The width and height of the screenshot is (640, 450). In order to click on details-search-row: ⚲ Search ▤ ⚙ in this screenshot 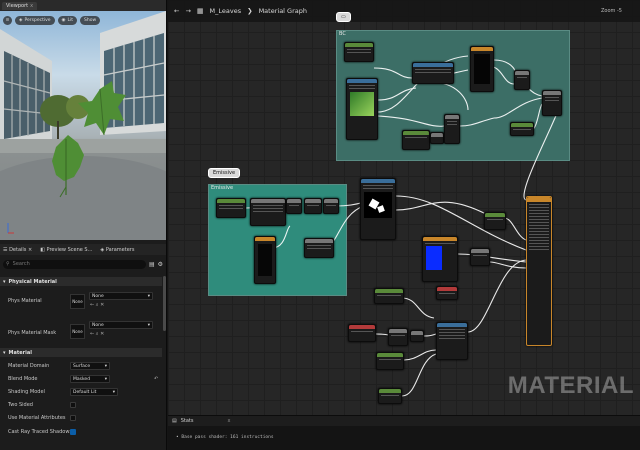, I will do `click(83, 264)`.